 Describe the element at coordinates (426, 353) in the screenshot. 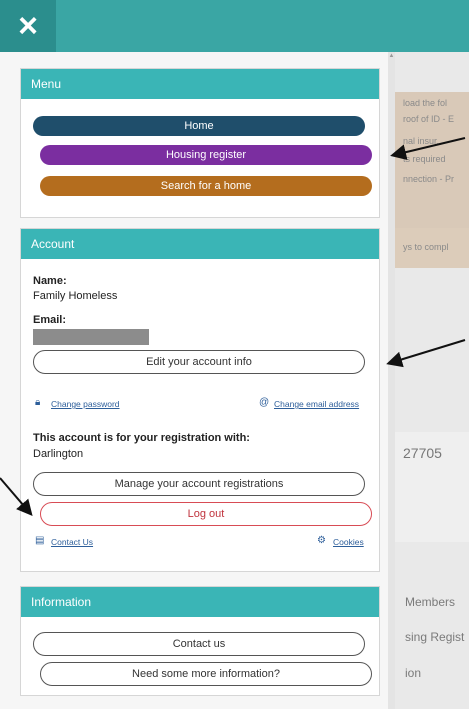

I see `arrow-to-edit-account` at that location.